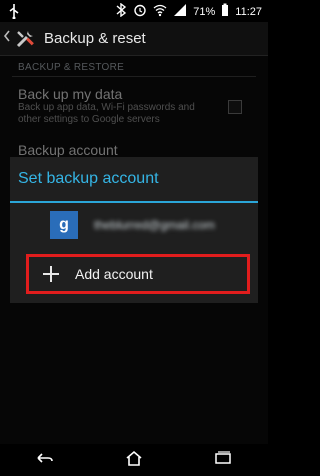 The height and width of the screenshot is (476, 320). Describe the element at coordinates (160, 11) in the screenshot. I see `wifi-icon` at that location.